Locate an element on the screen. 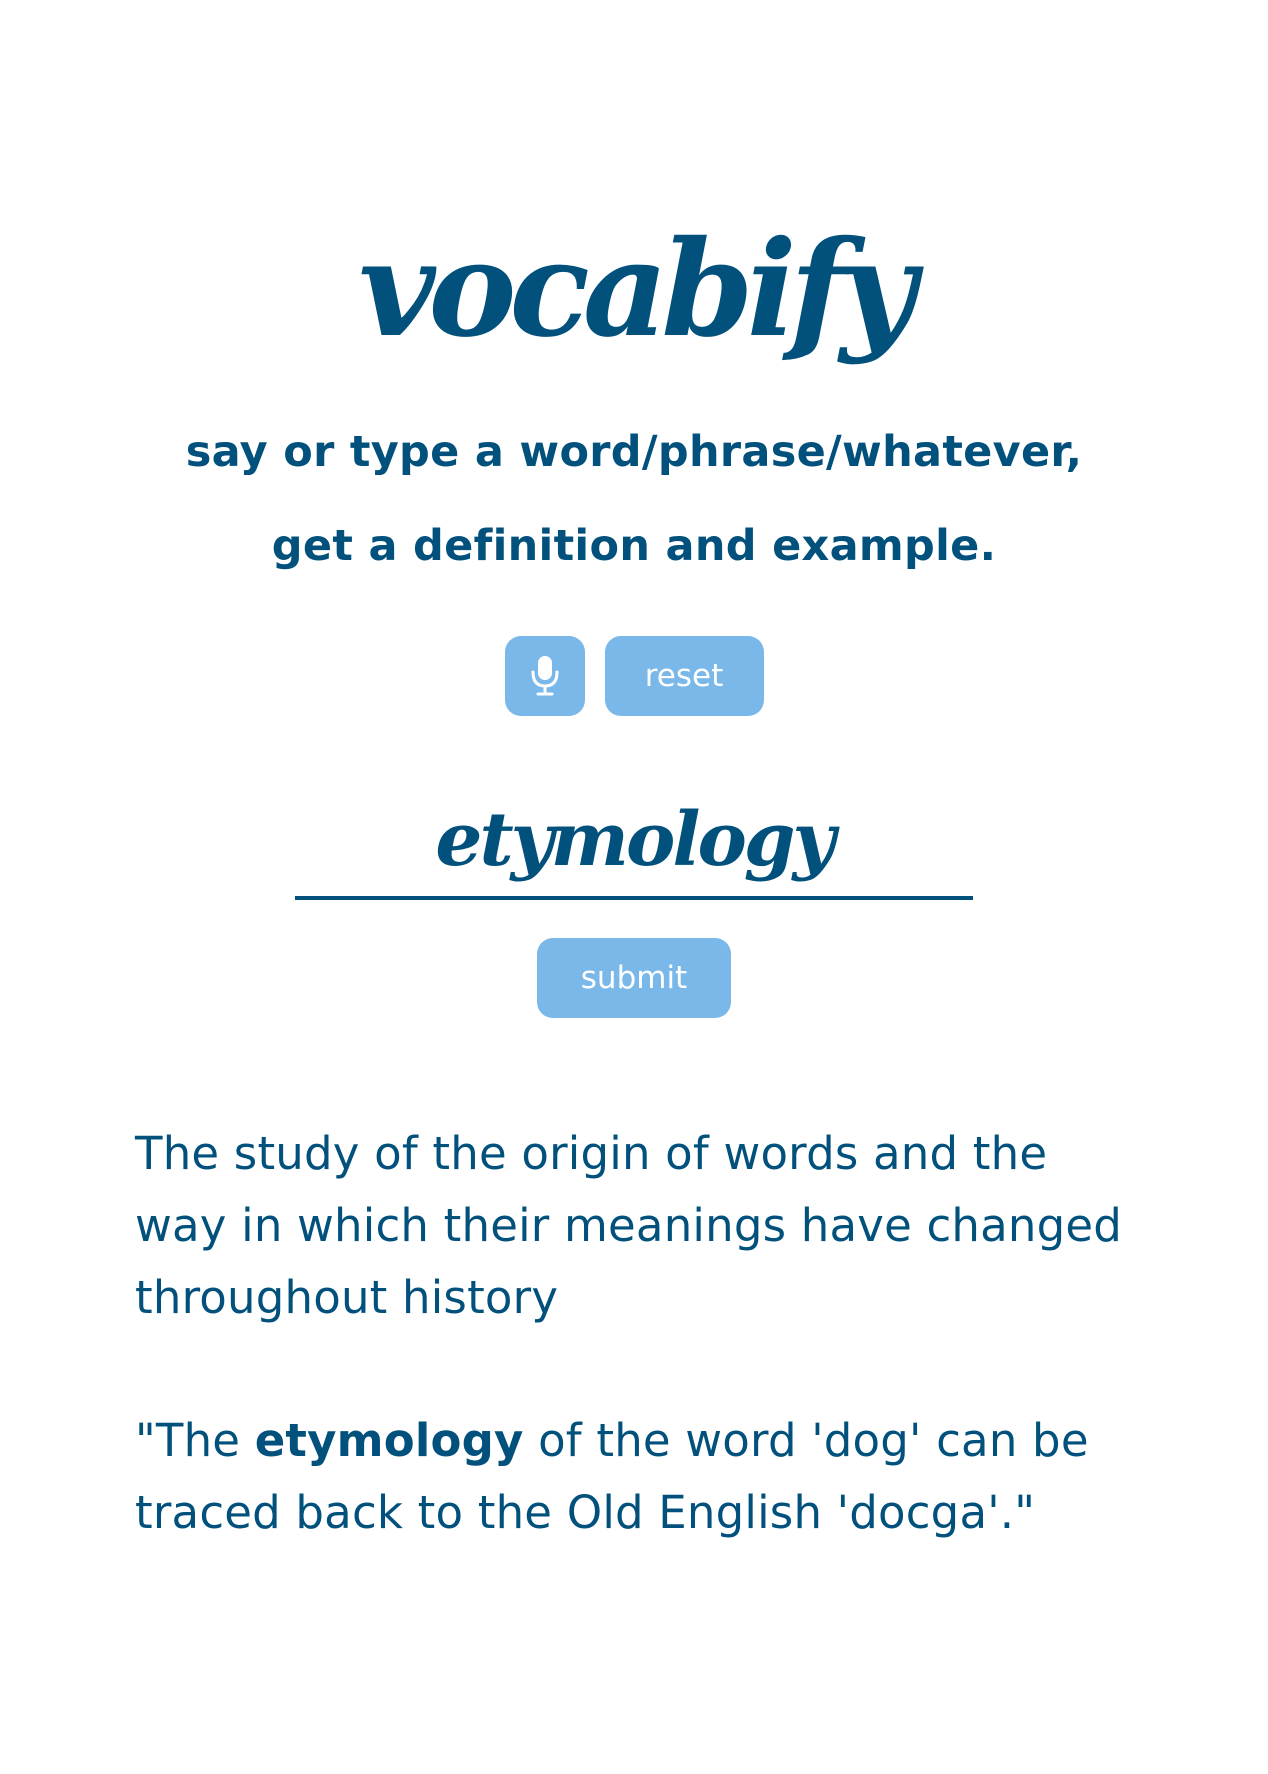 Image resolution: width=1268 pixels, height=1774 pixels. word-input is located at coordinates (634, 840).